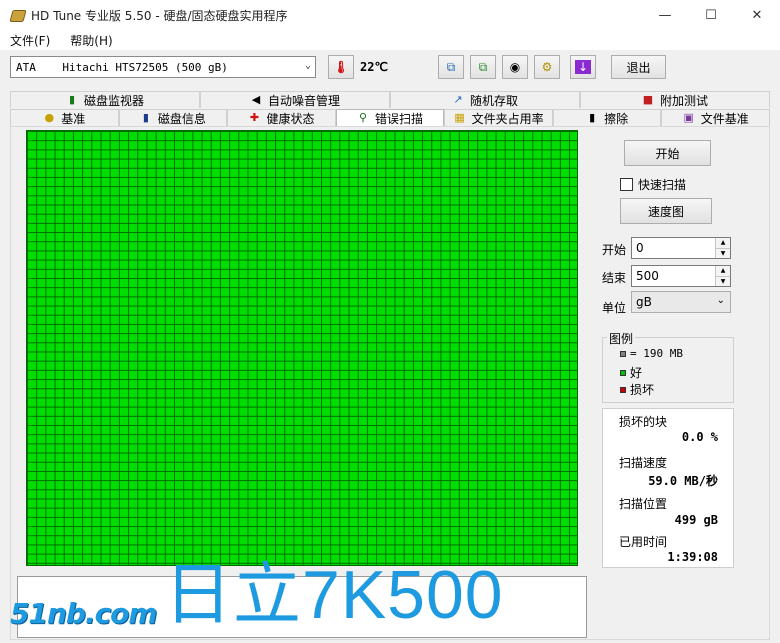  Describe the element at coordinates (696, 520) in the screenshot. I see `scan-position-value: 499 gB` at that location.